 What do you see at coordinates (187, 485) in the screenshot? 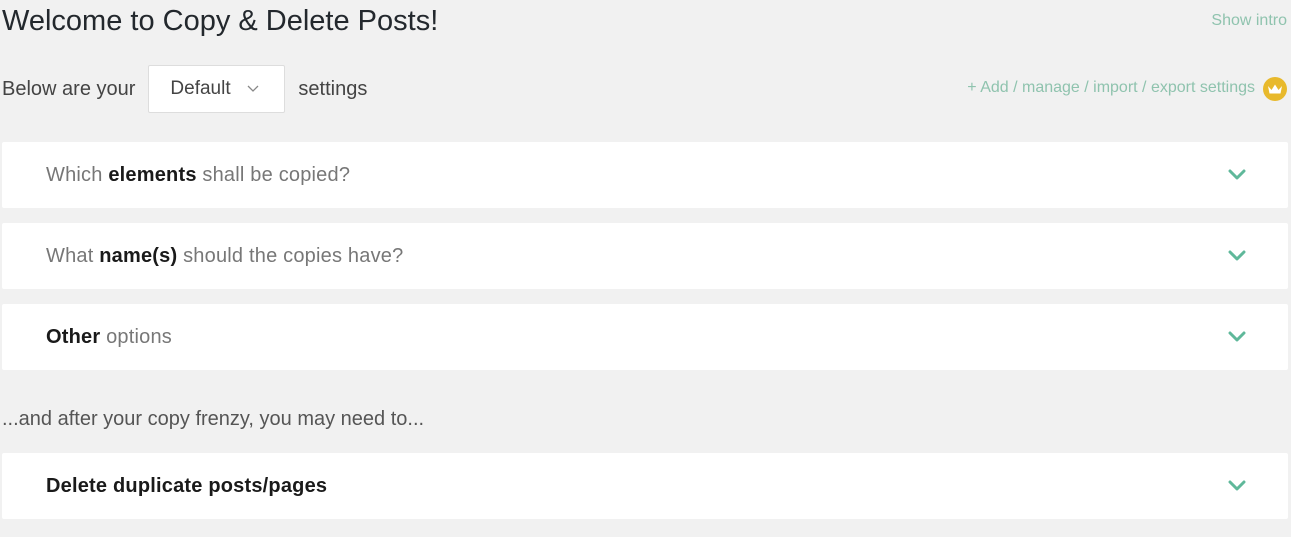
I see `panel-title: Delete duplicate posts/pages` at bounding box center [187, 485].